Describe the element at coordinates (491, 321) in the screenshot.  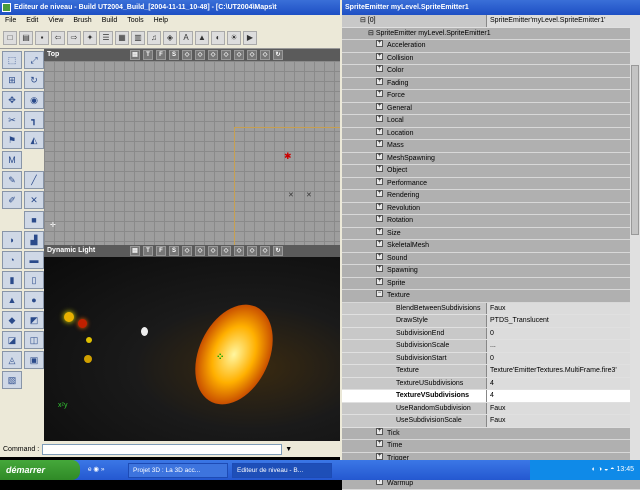
I see `property-row-drawstyle: DrawStylePTDS_Translucent` at that location.